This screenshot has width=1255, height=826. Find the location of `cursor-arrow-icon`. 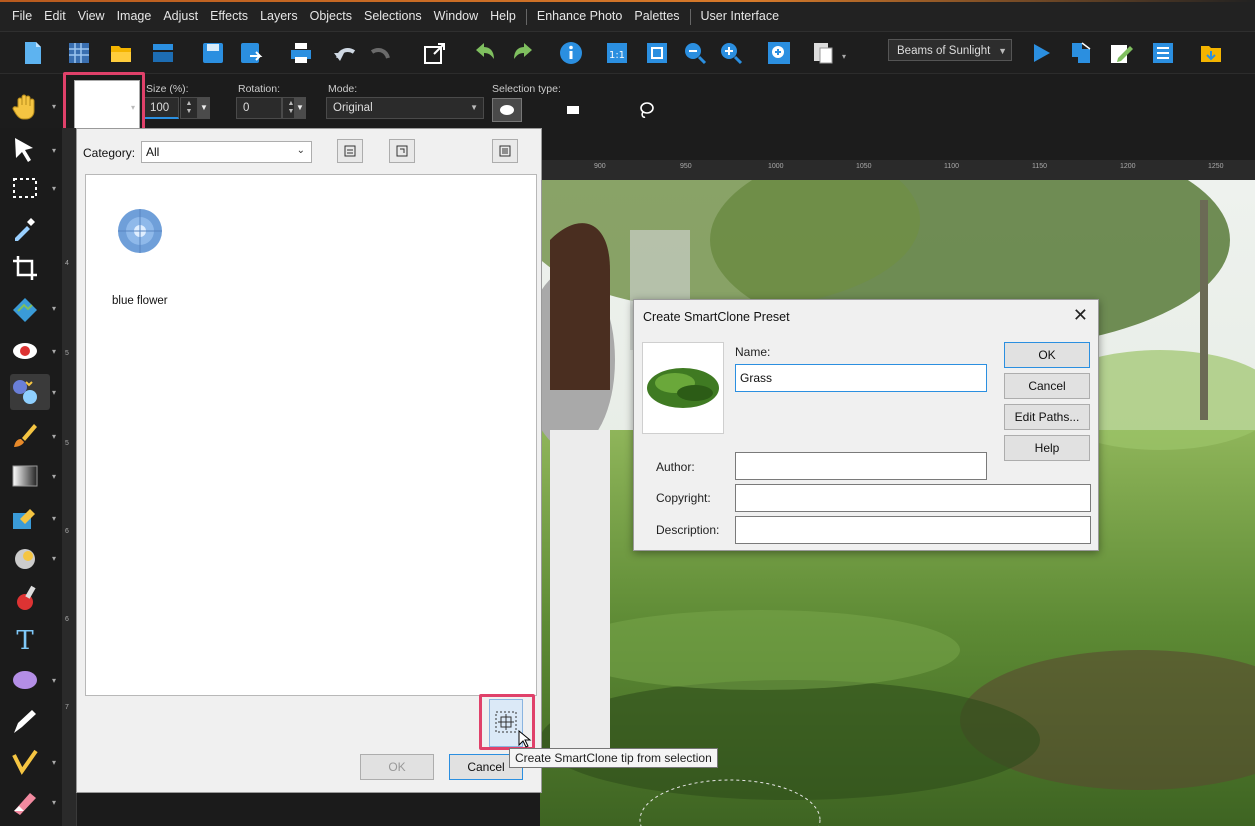

cursor-arrow-icon is located at coordinates (525, 738).